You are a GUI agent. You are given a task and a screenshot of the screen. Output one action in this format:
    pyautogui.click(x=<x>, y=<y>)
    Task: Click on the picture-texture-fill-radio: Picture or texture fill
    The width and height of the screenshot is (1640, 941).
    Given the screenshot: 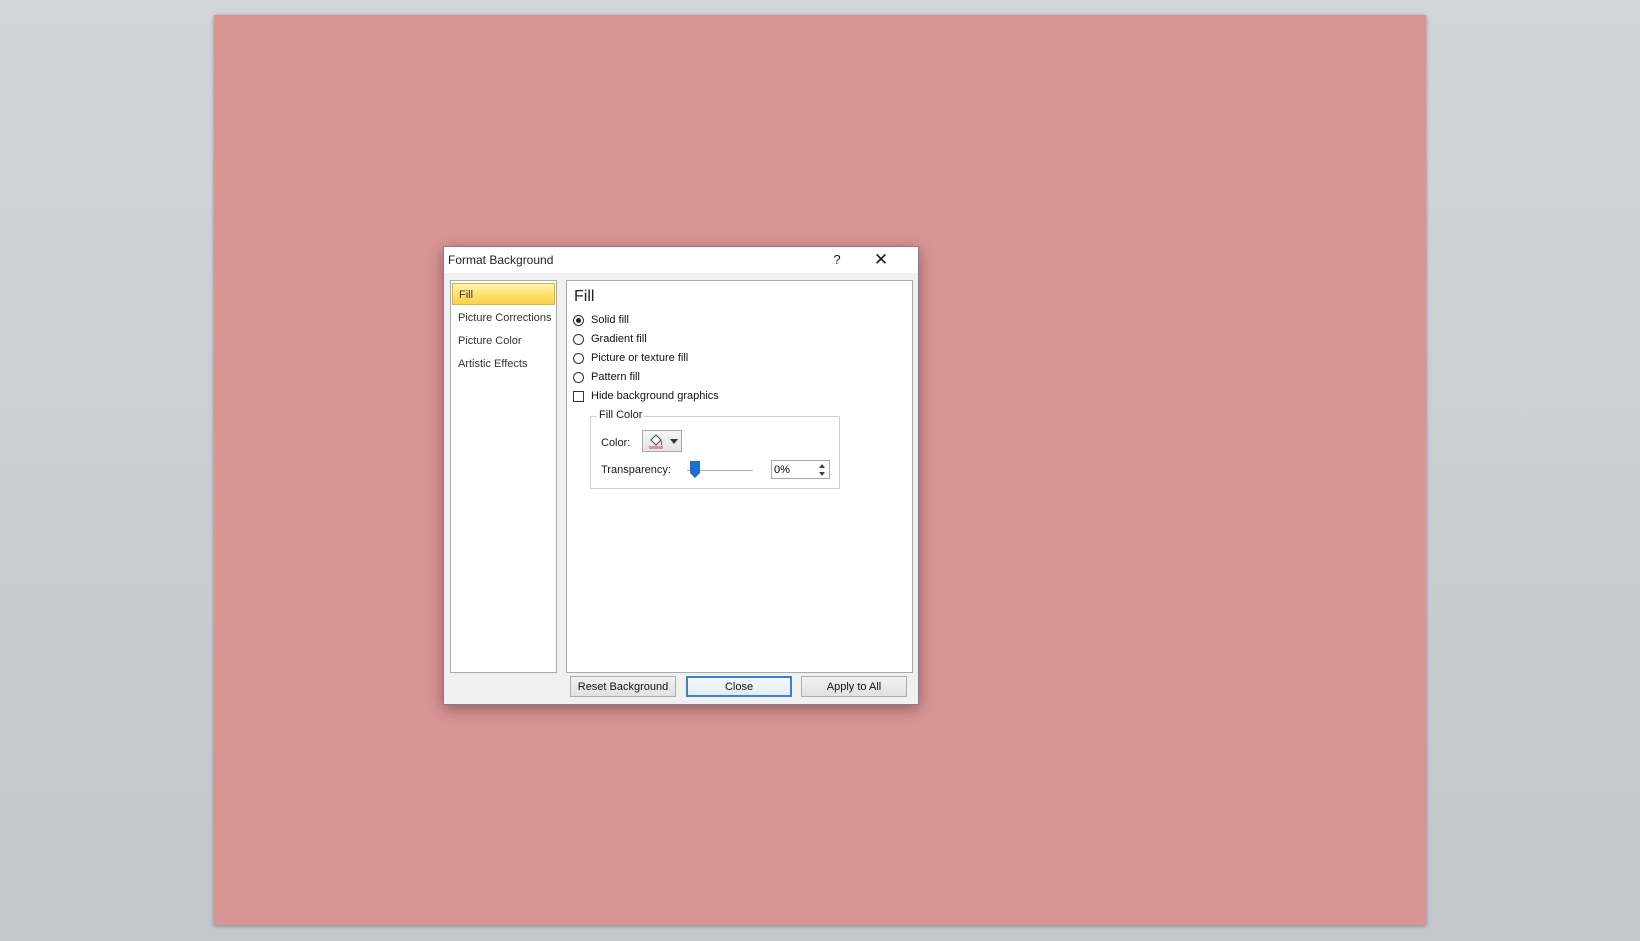 What is the action you would take?
    pyautogui.click(x=630, y=358)
    